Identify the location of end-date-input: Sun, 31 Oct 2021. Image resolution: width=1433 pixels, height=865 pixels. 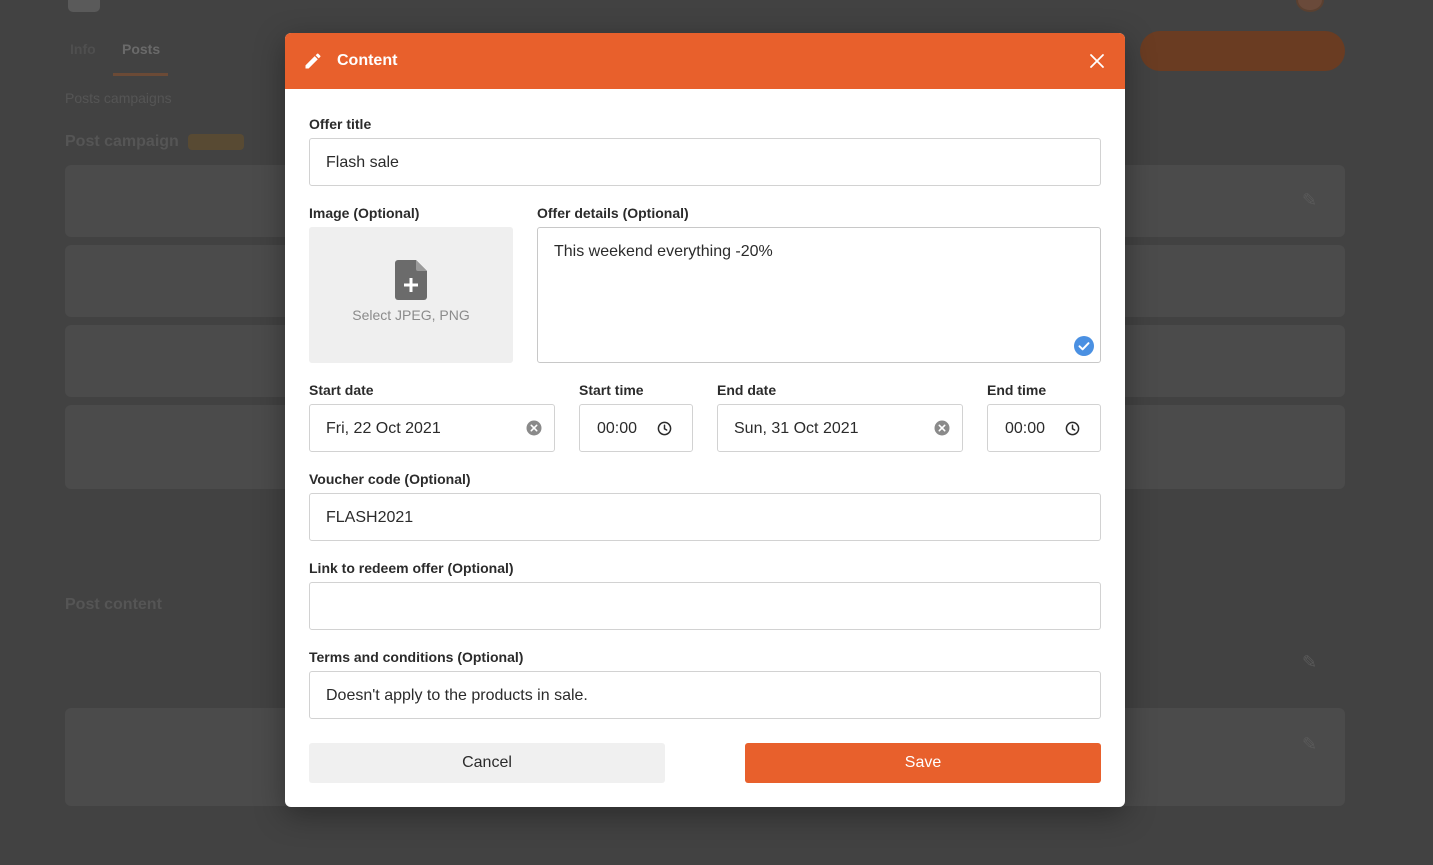
(840, 428).